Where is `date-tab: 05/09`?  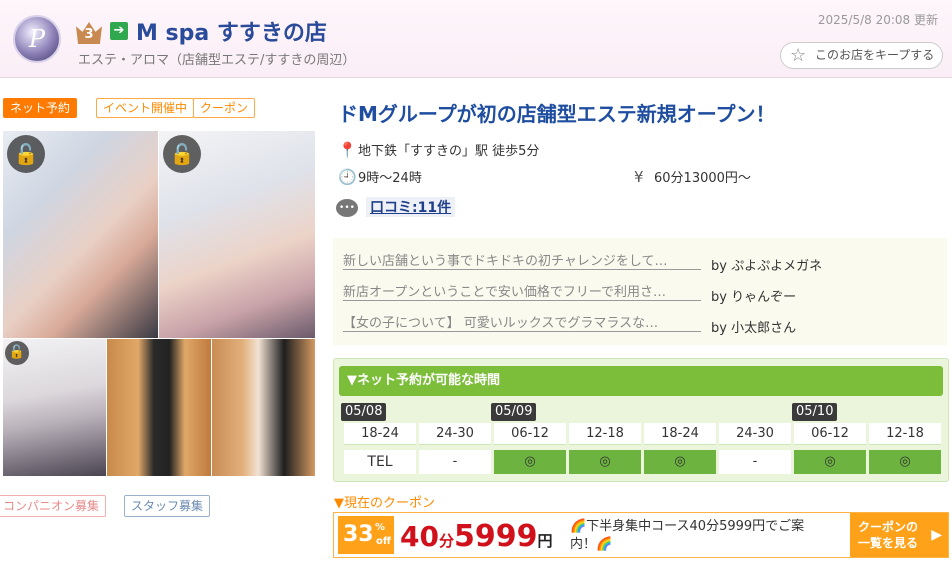 date-tab: 05/09 is located at coordinates (514, 412).